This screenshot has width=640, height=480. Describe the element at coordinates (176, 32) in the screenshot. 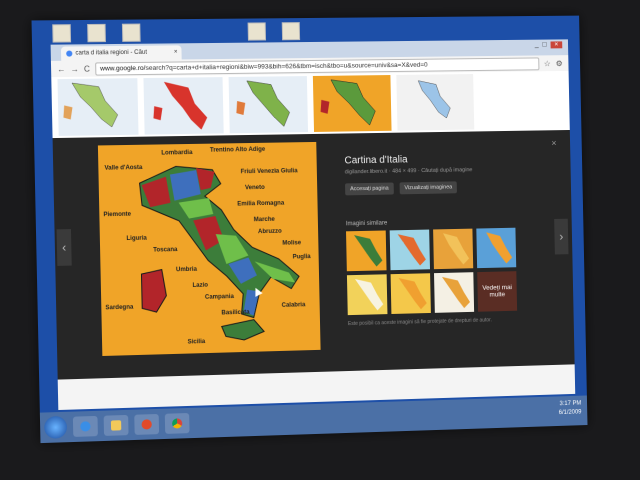

I see `desktop-icons` at that location.